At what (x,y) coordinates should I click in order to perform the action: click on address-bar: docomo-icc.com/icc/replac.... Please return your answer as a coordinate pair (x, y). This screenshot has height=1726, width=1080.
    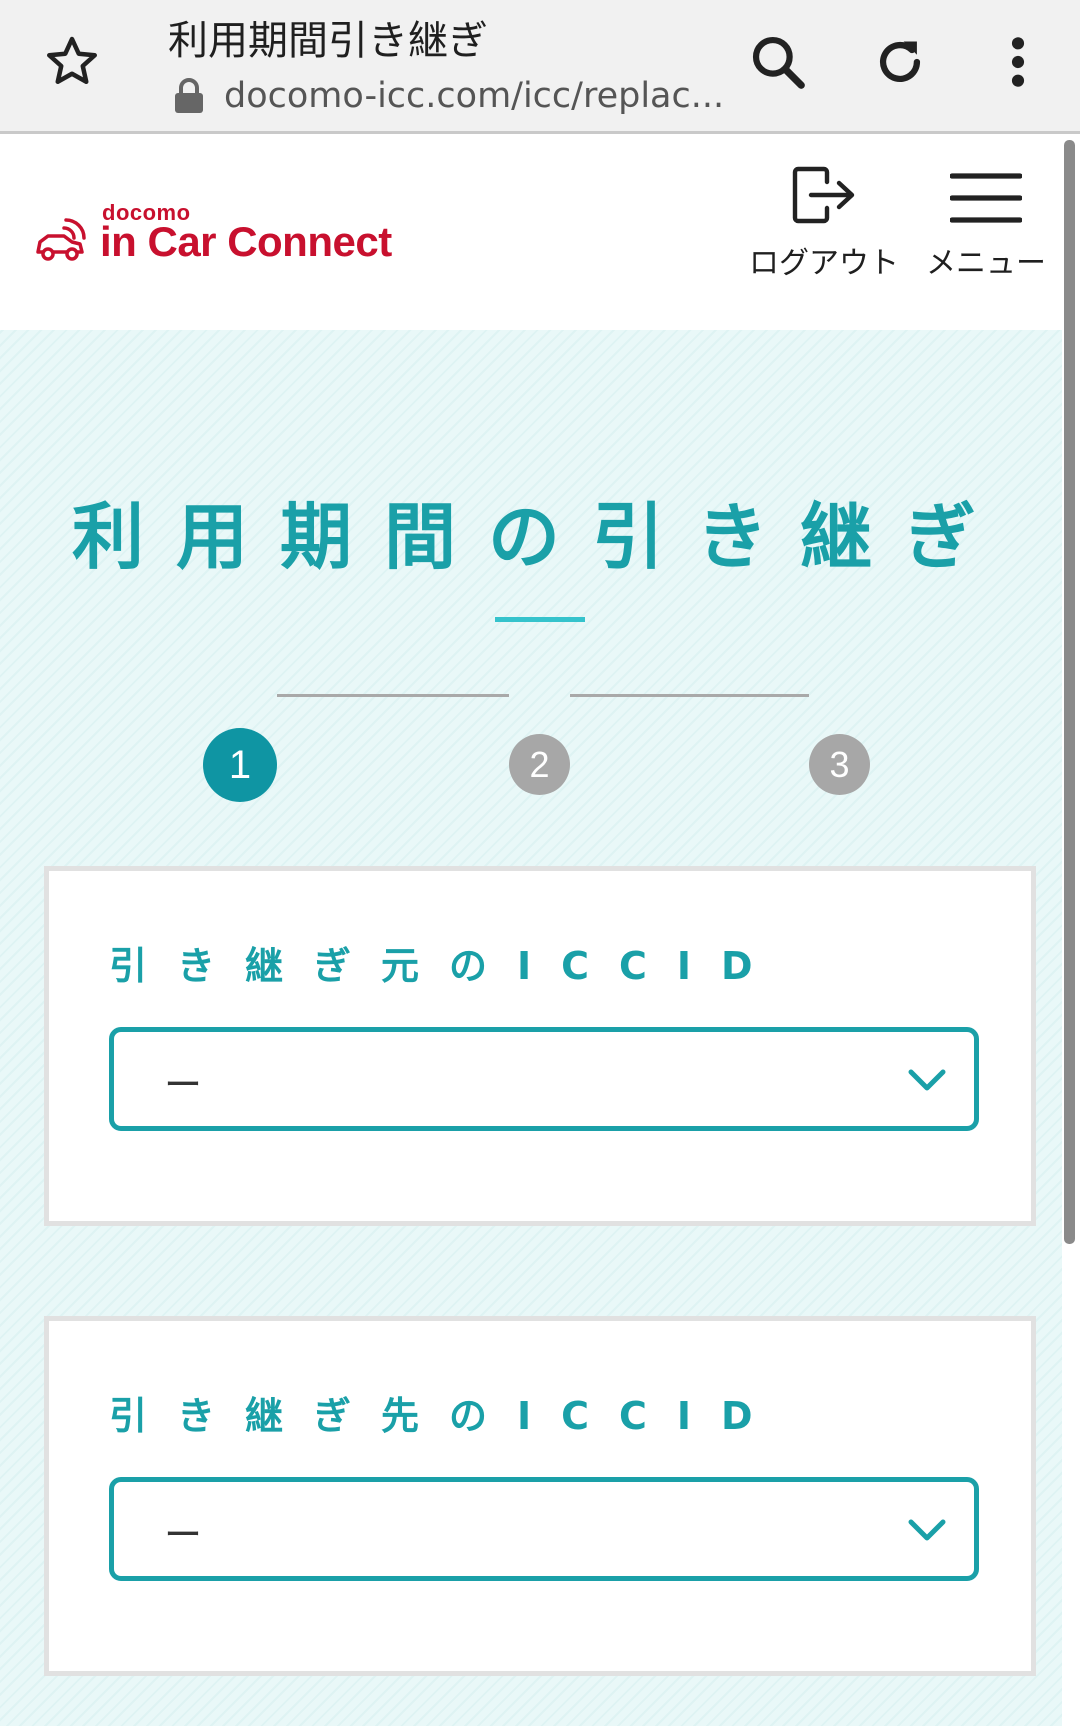
    Looking at the image, I should click on (448, 96).